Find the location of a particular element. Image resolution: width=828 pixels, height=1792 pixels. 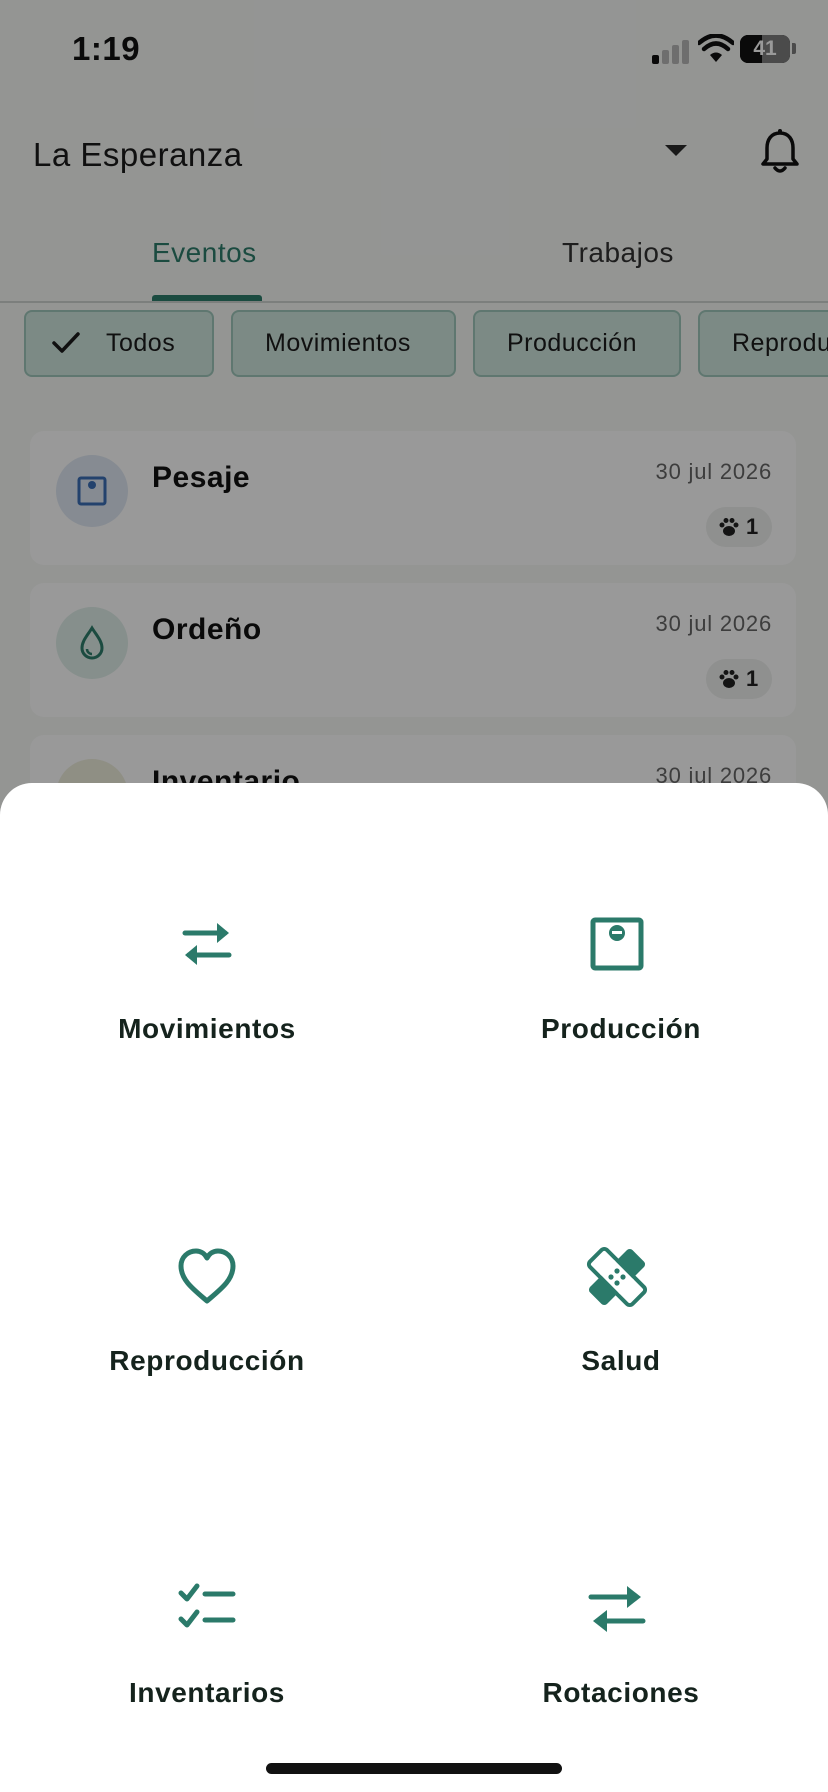

option-rotaciones: Rotaciones is located at coordinates (621, 1642).